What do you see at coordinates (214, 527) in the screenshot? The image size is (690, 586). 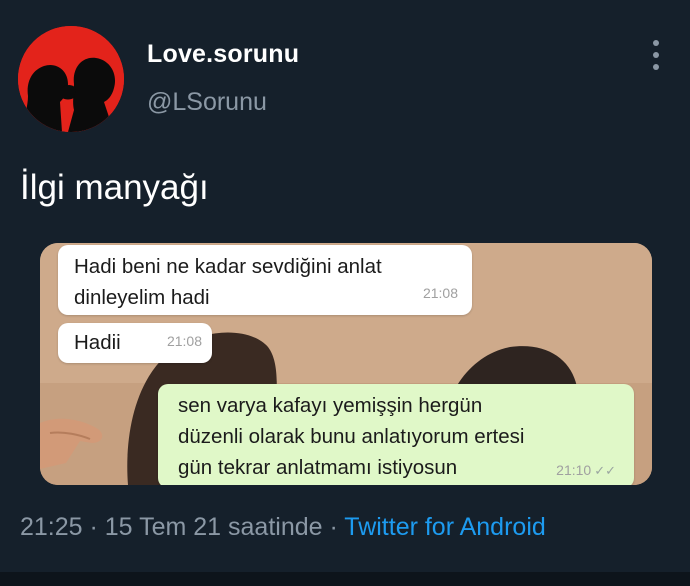 I see `tweet-date: 15 Tem 21 saatinde` at bounding box center [214, 527].